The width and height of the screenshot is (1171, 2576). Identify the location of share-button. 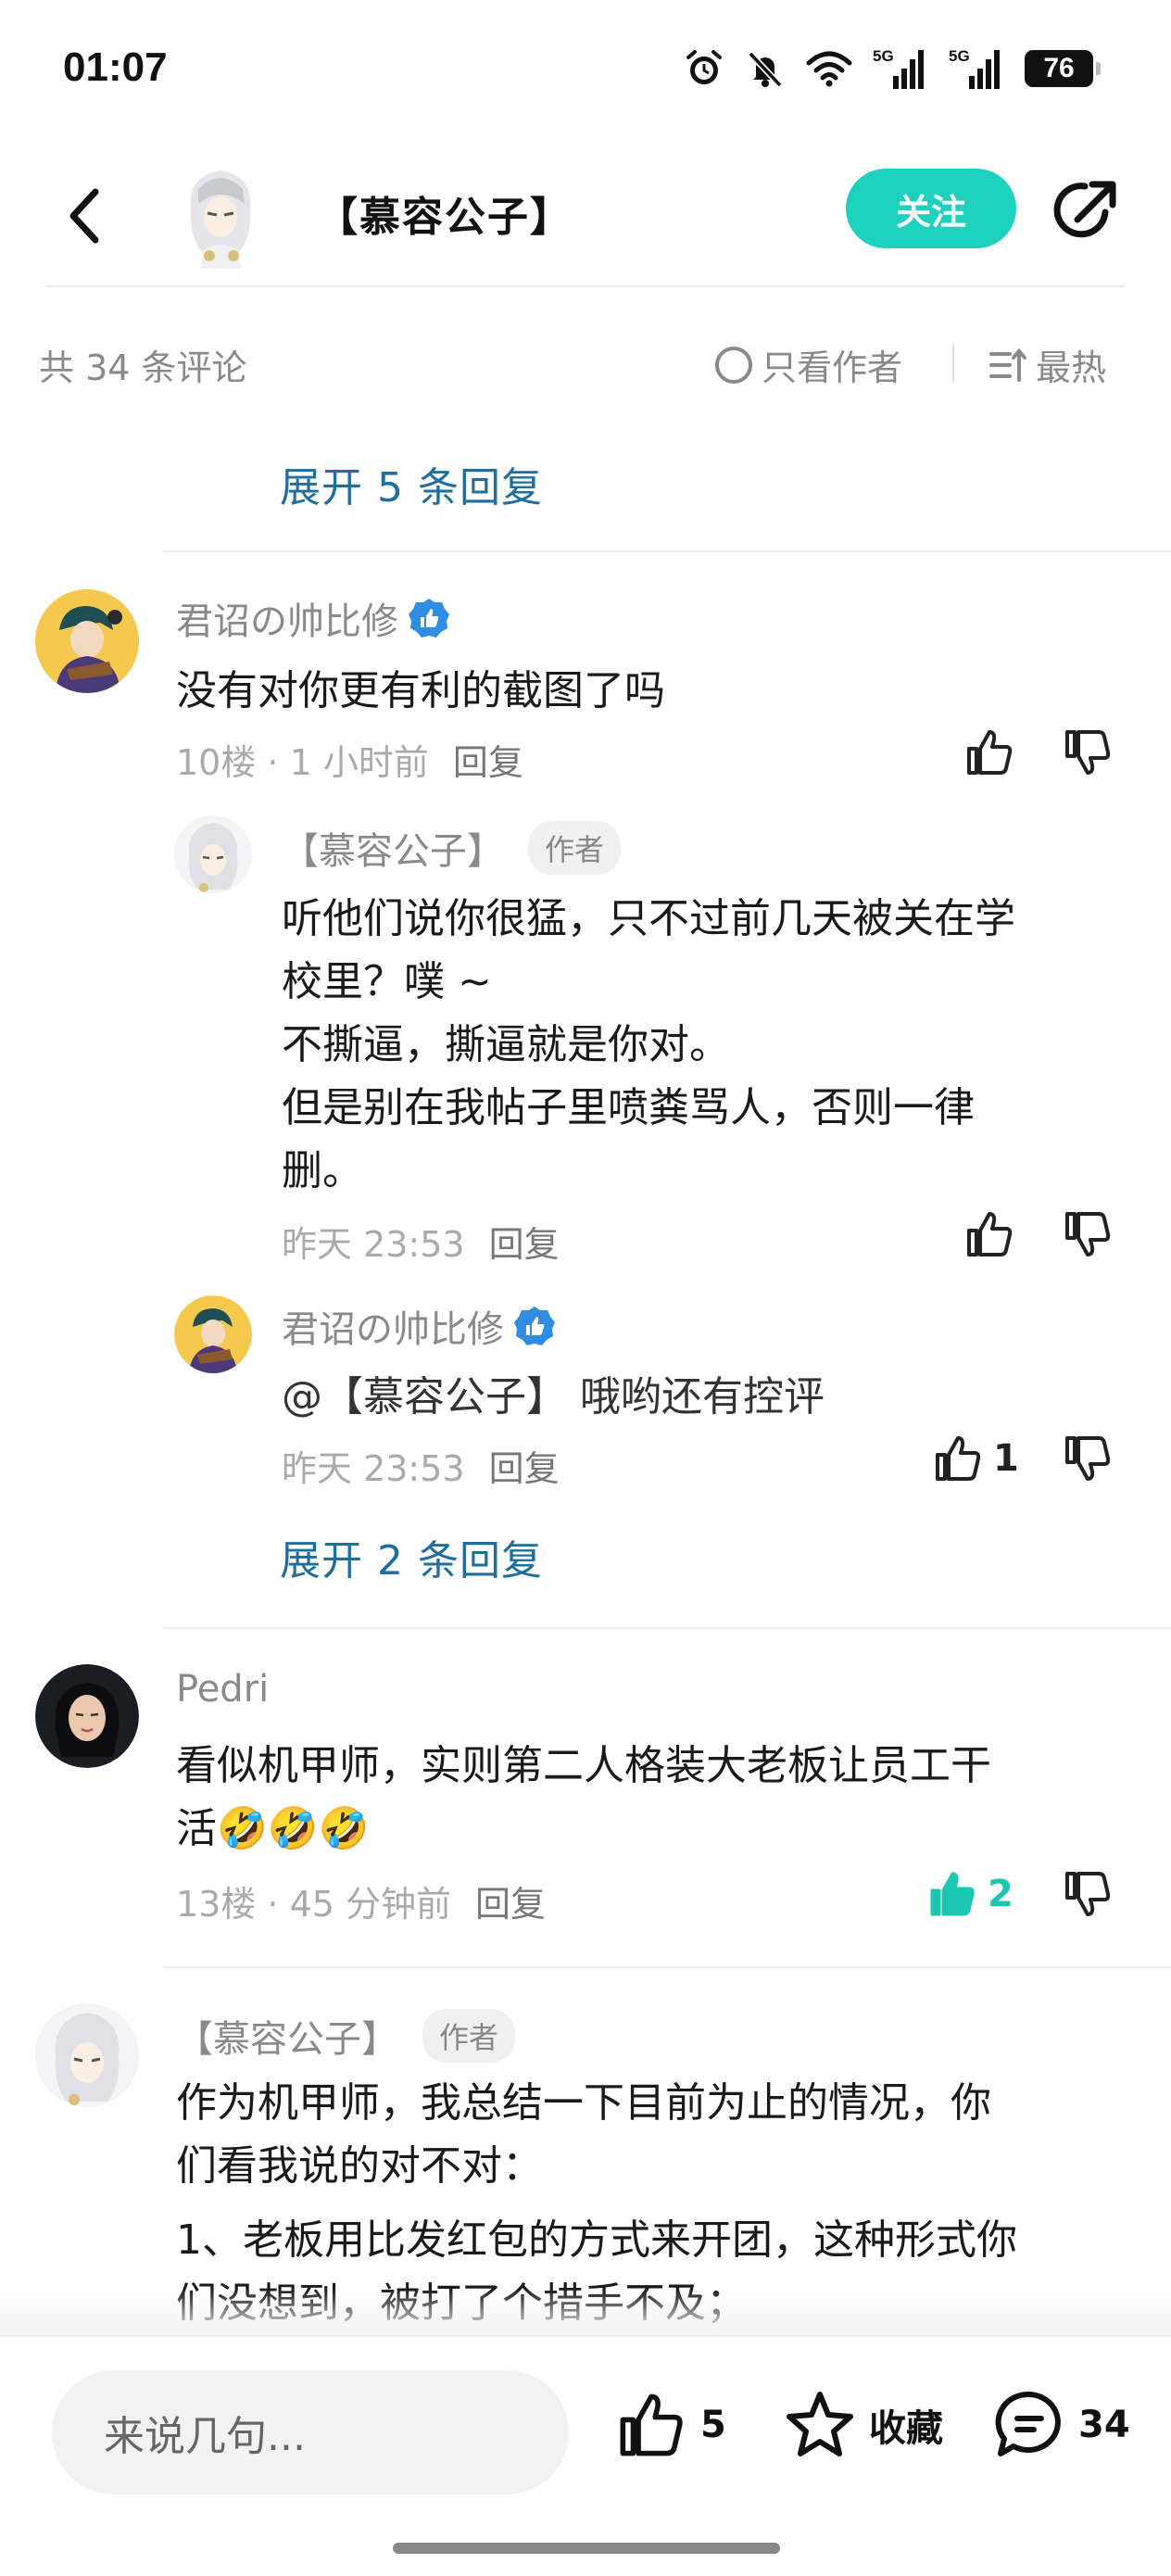
(1087, 210).